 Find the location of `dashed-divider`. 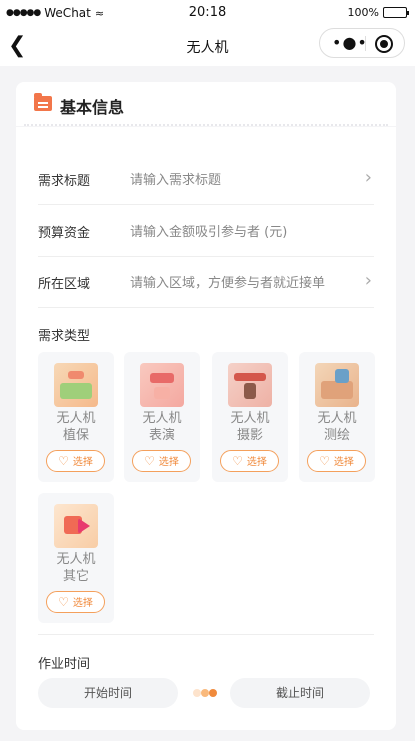

dashed-divider is located at coordinates (206, 125).